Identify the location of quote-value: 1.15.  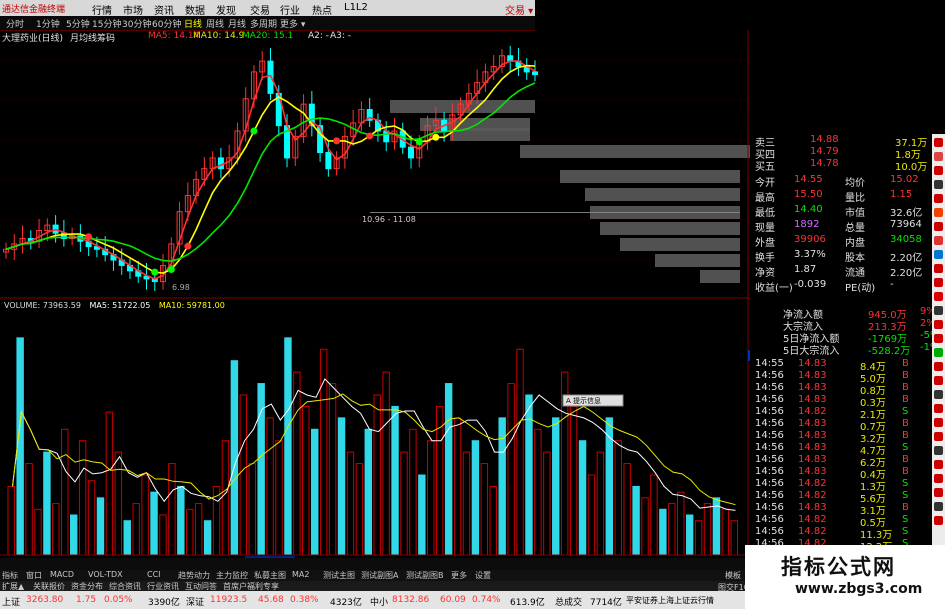
(901, 194).